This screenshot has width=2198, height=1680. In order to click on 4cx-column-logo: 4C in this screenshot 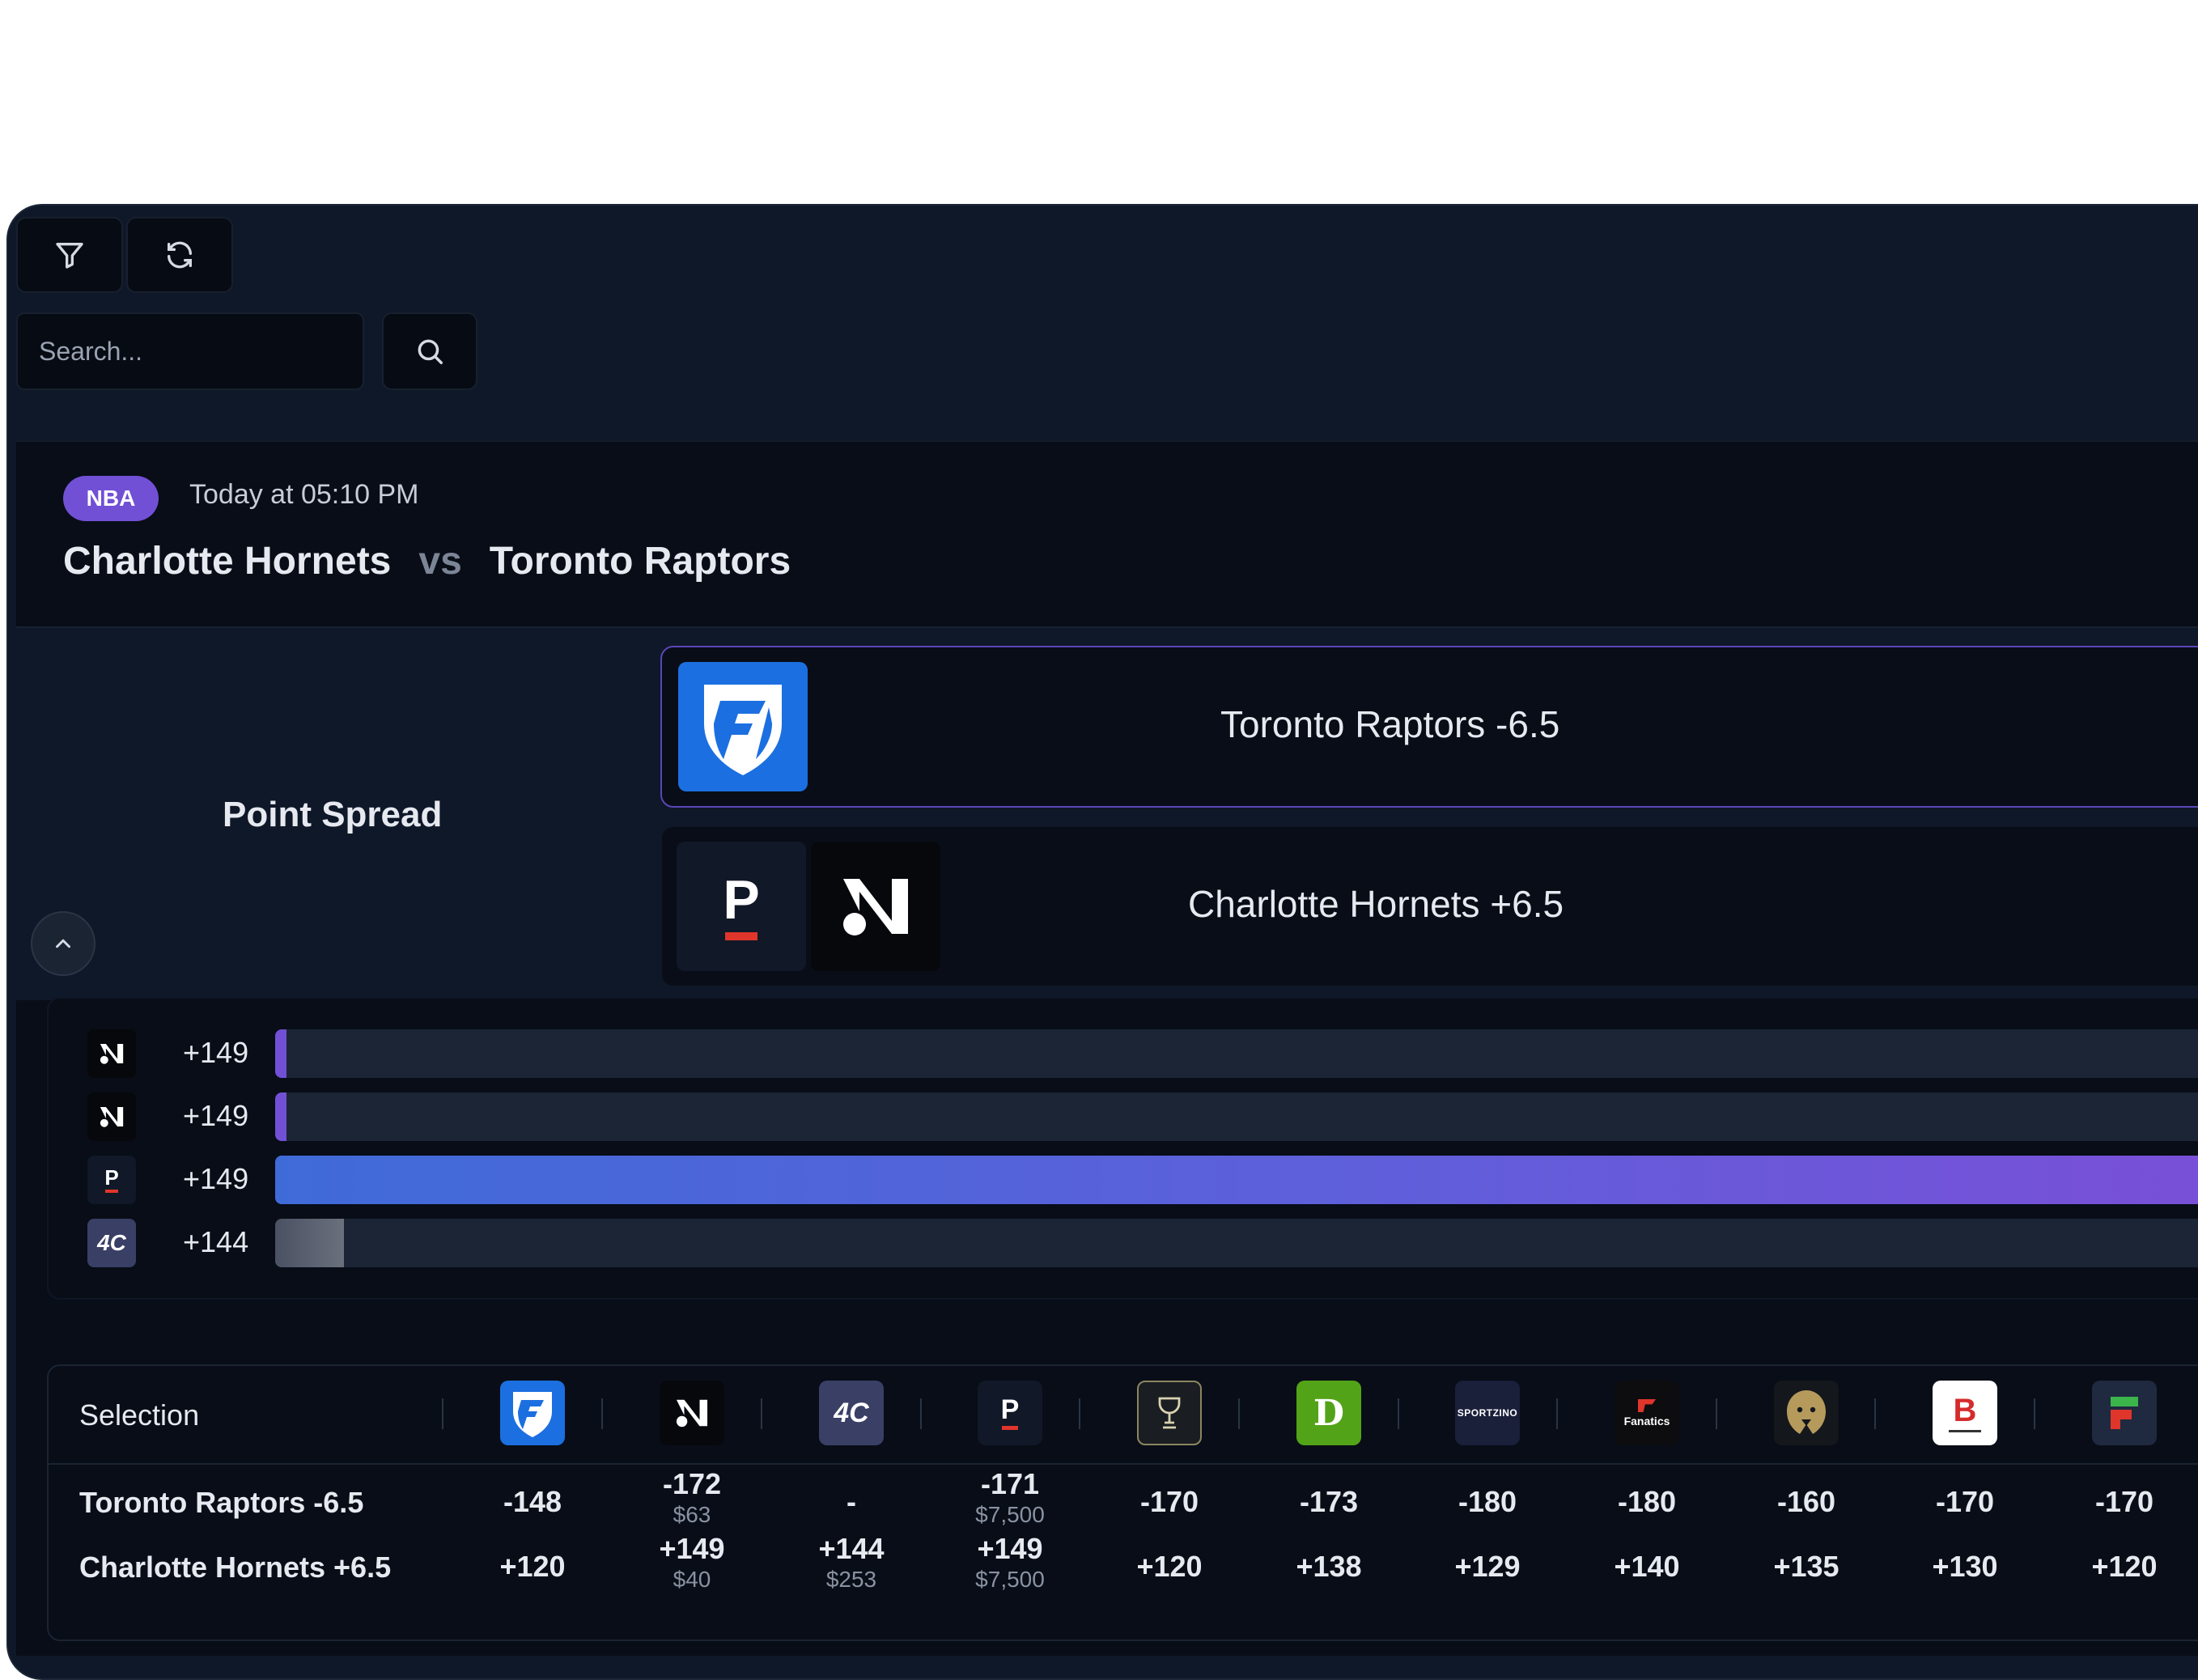, I will do `click(851, 1413)`.